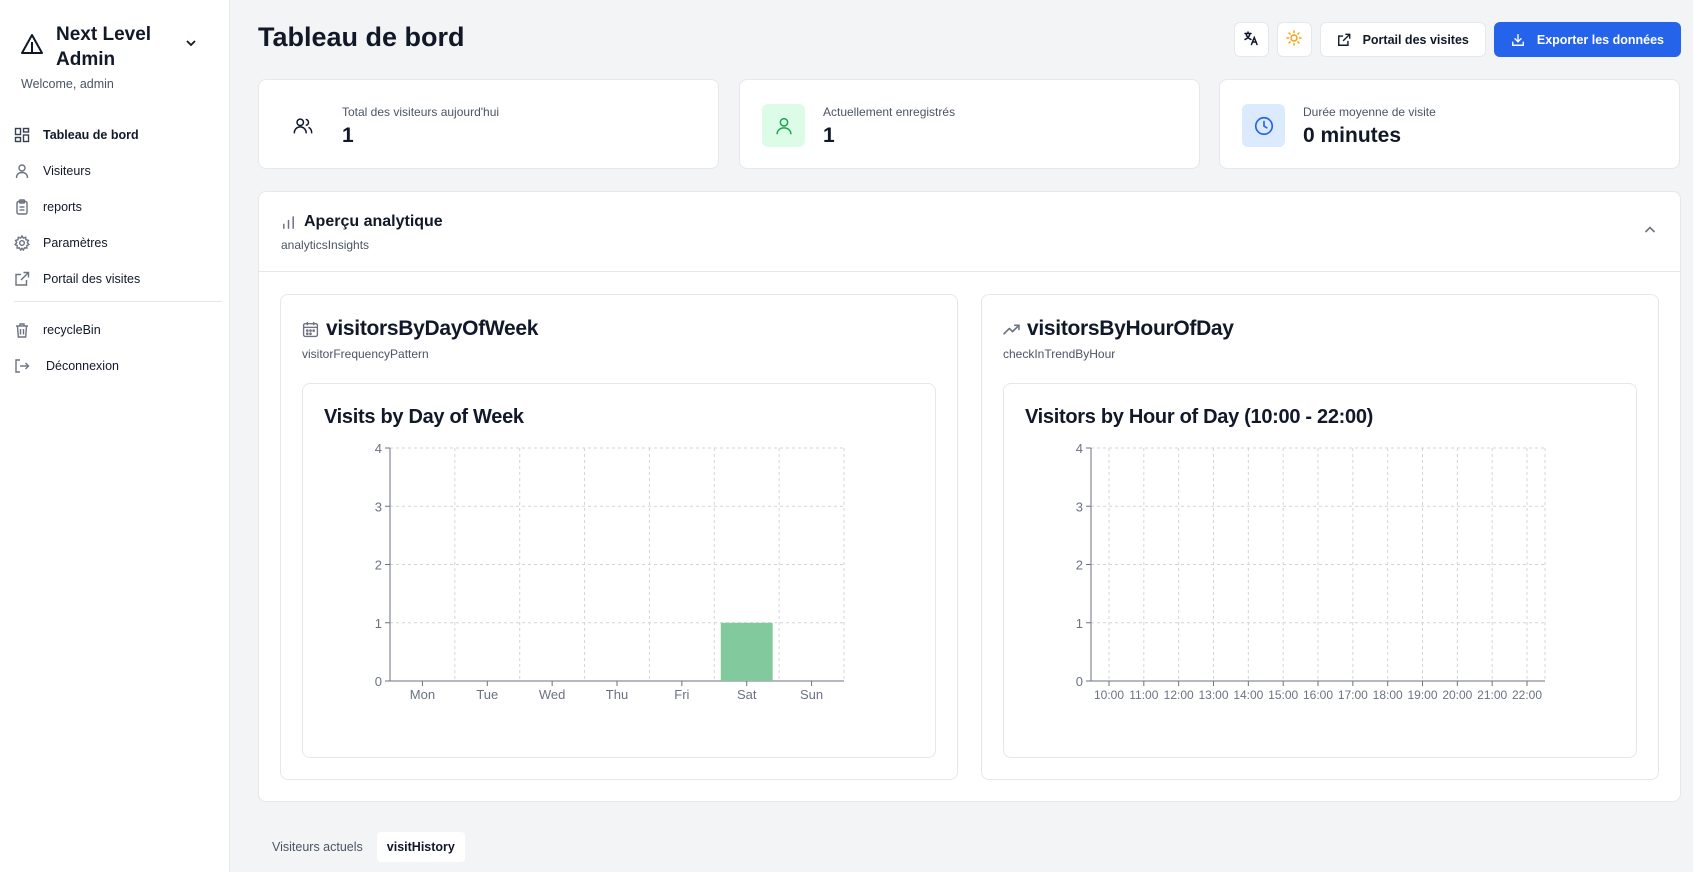 This screenshot has height=872, width=1693. Describe the element at coordinates (969, 124) in the screenshot. I see `stat-card-checked-in: Actuellement enregistrés 1` at that location.